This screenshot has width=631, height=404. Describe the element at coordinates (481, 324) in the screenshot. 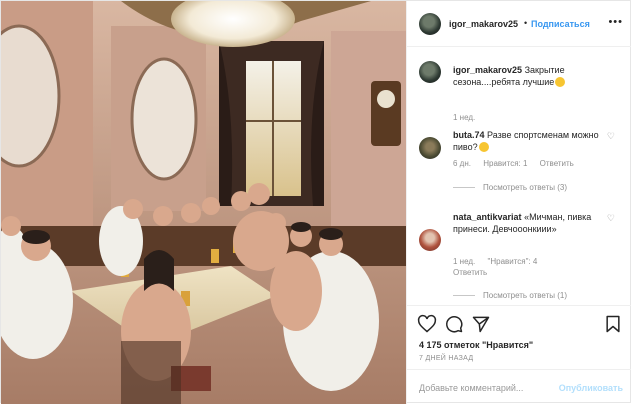

I see `share-icon` at that location.